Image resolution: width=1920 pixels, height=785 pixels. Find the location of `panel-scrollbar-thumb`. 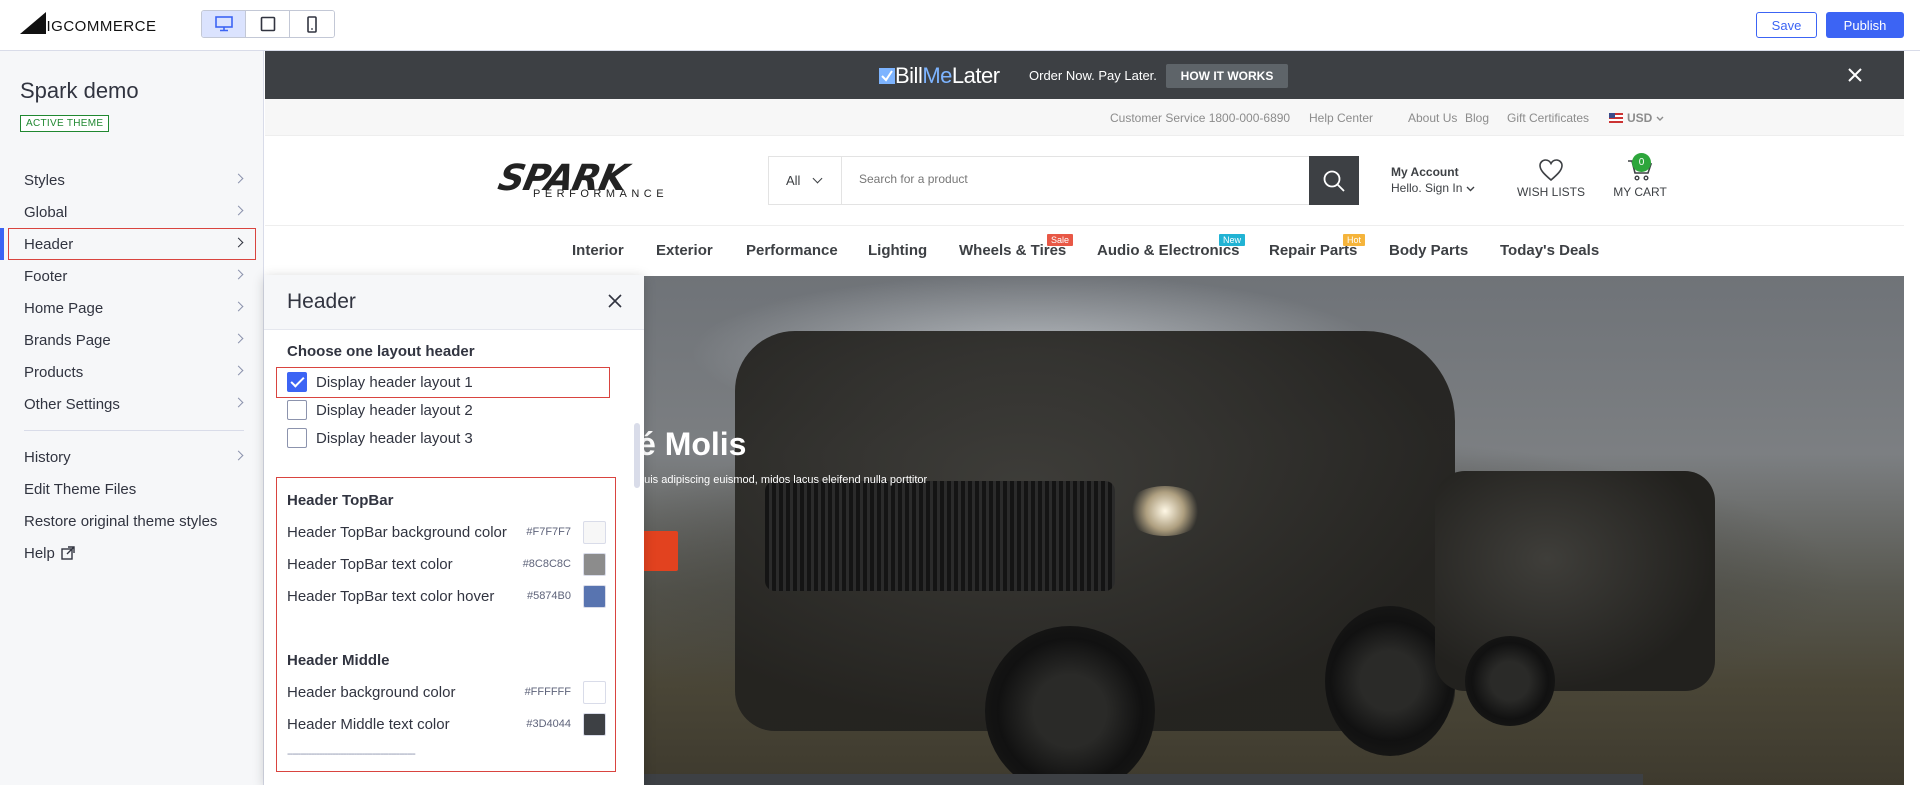

panel-scrollbar-thumb is located at coordinates (637, 455).